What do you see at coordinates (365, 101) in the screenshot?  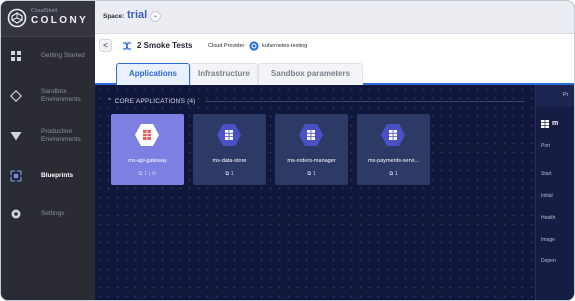 I see `divider` at bounding box center [365, 101].